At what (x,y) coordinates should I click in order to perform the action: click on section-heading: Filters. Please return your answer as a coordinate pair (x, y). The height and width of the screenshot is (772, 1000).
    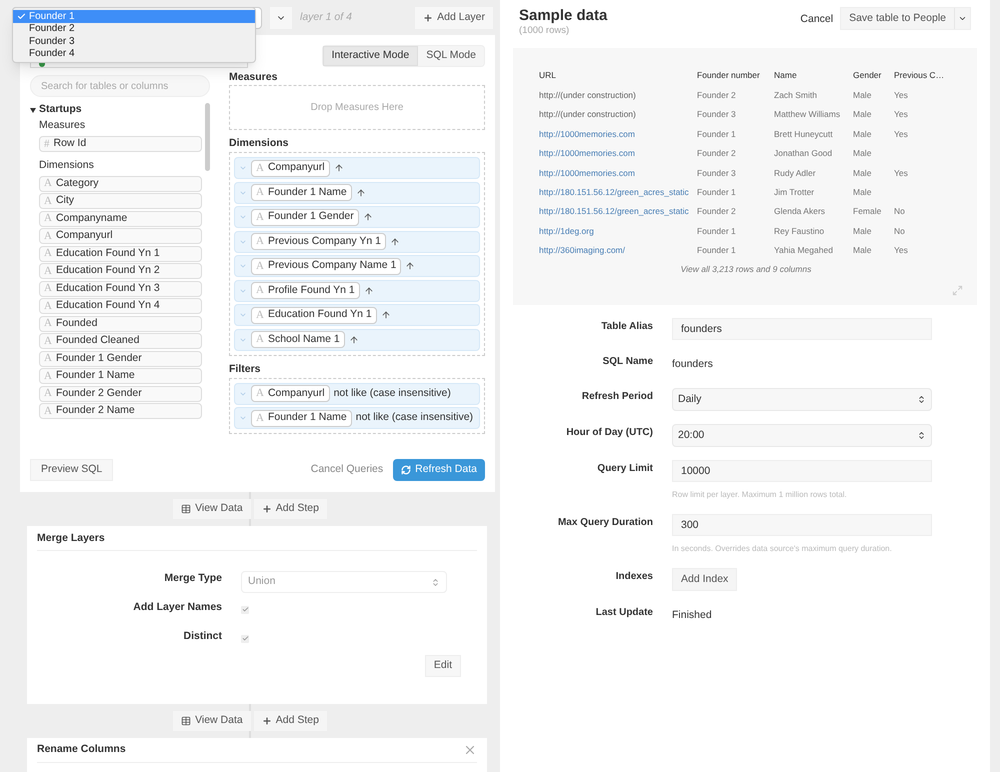
    Looking at the image, I should click on (245, 369).